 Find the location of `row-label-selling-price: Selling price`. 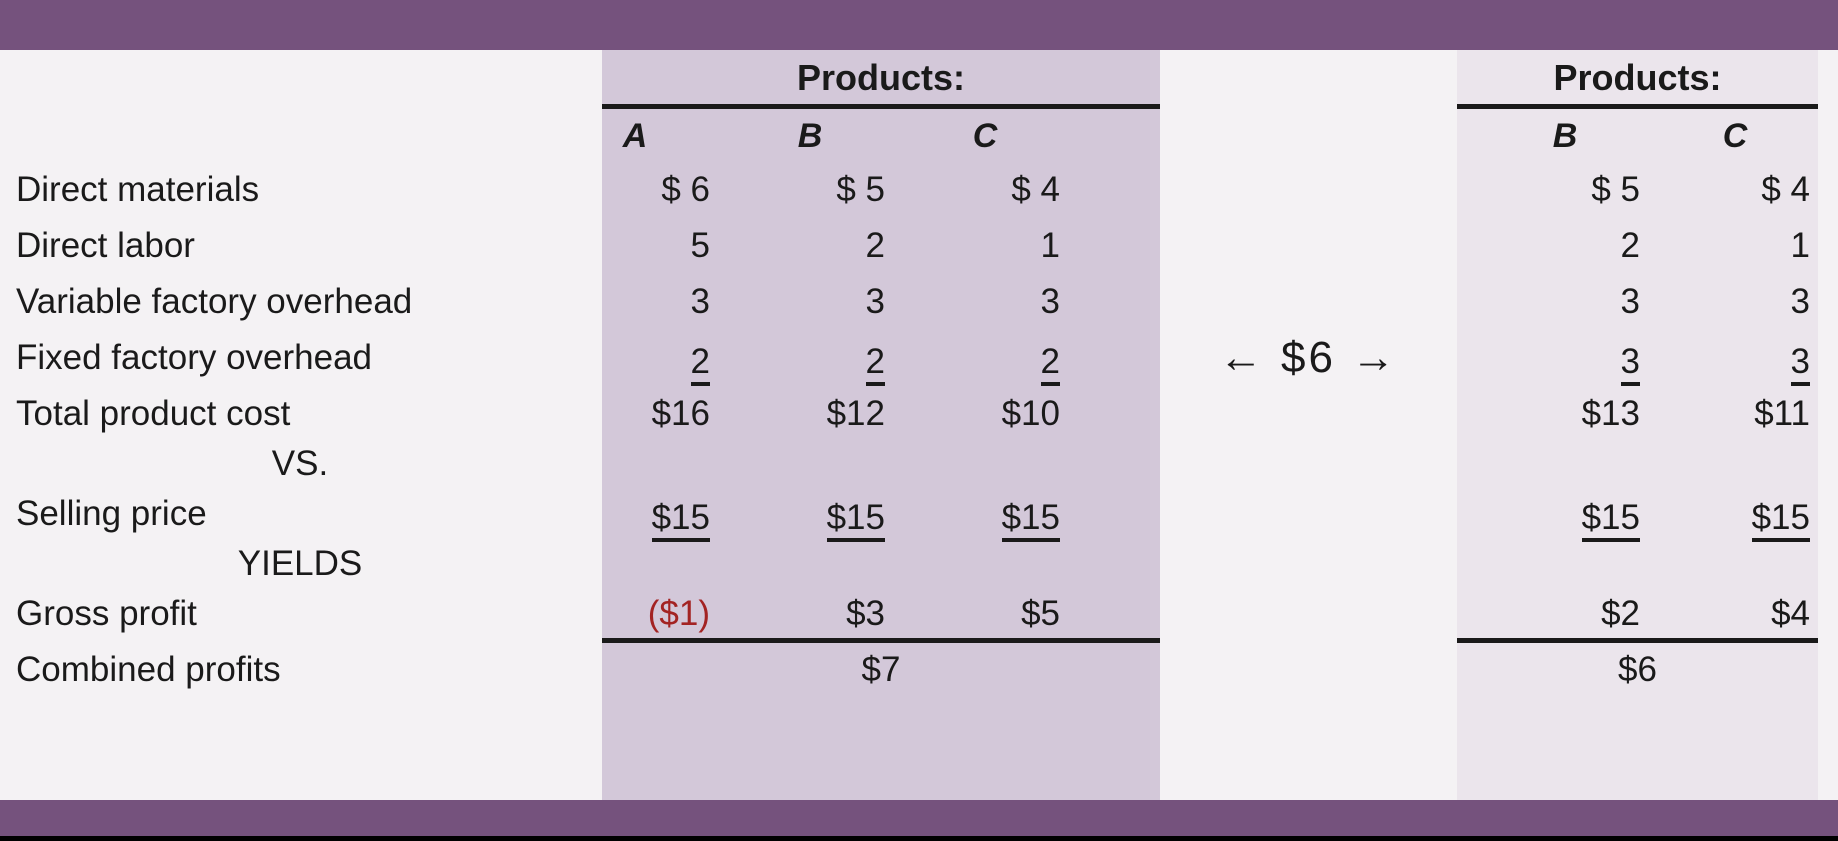

row-label-selling-price: Selling price is located at coordinates (111, 513).